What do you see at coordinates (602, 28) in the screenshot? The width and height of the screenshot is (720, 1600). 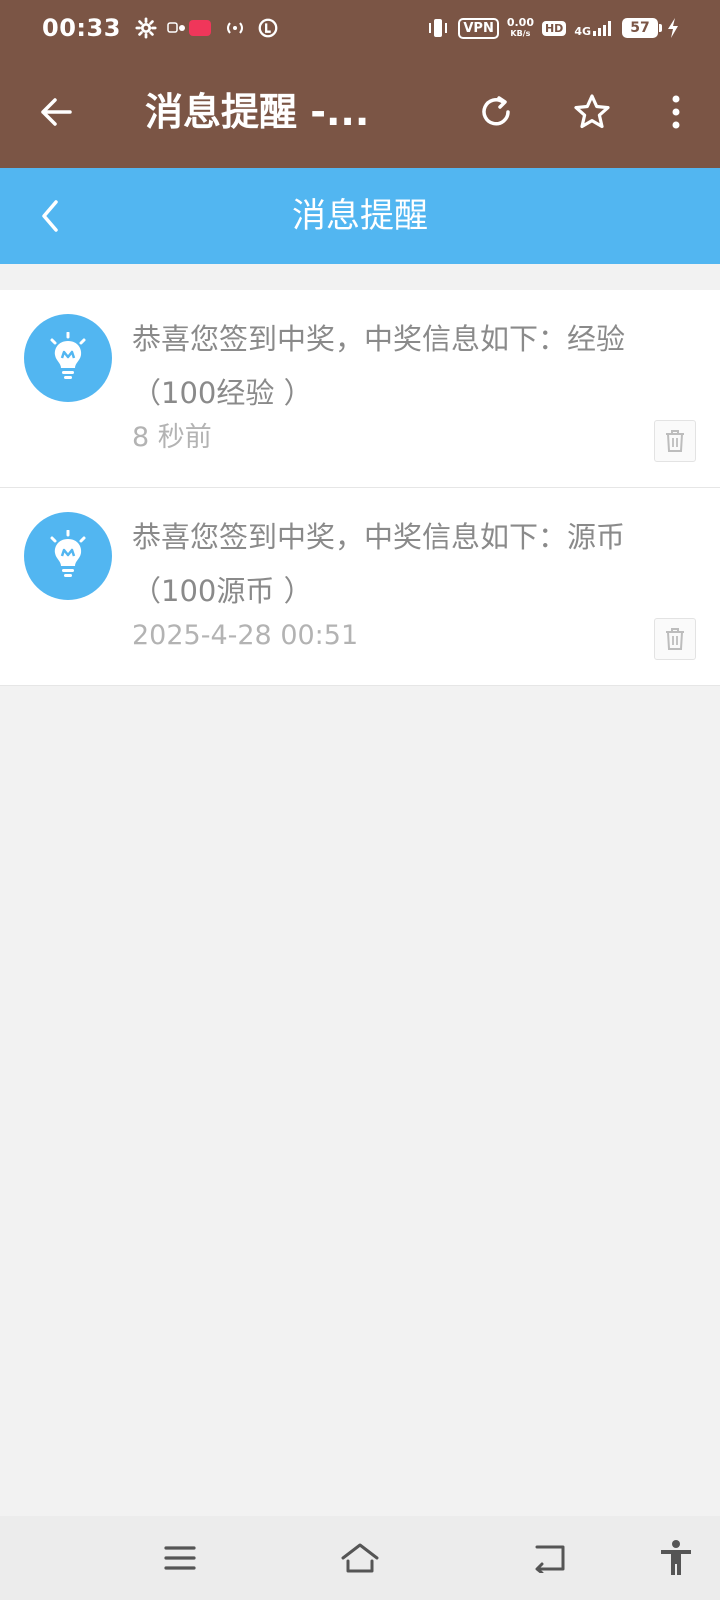 I see `signal-strength-icon` at bounding box center [602, 28].